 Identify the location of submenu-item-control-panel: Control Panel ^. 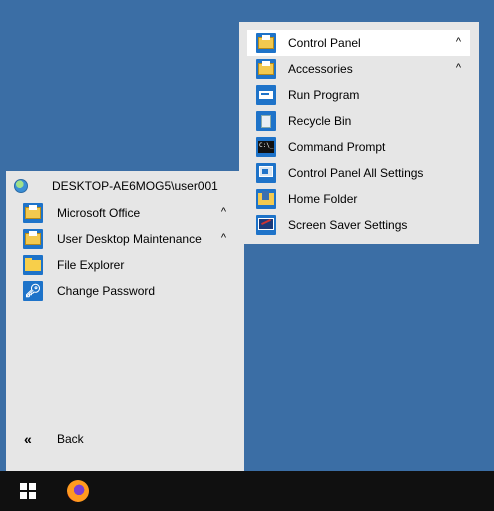
(359, 43).